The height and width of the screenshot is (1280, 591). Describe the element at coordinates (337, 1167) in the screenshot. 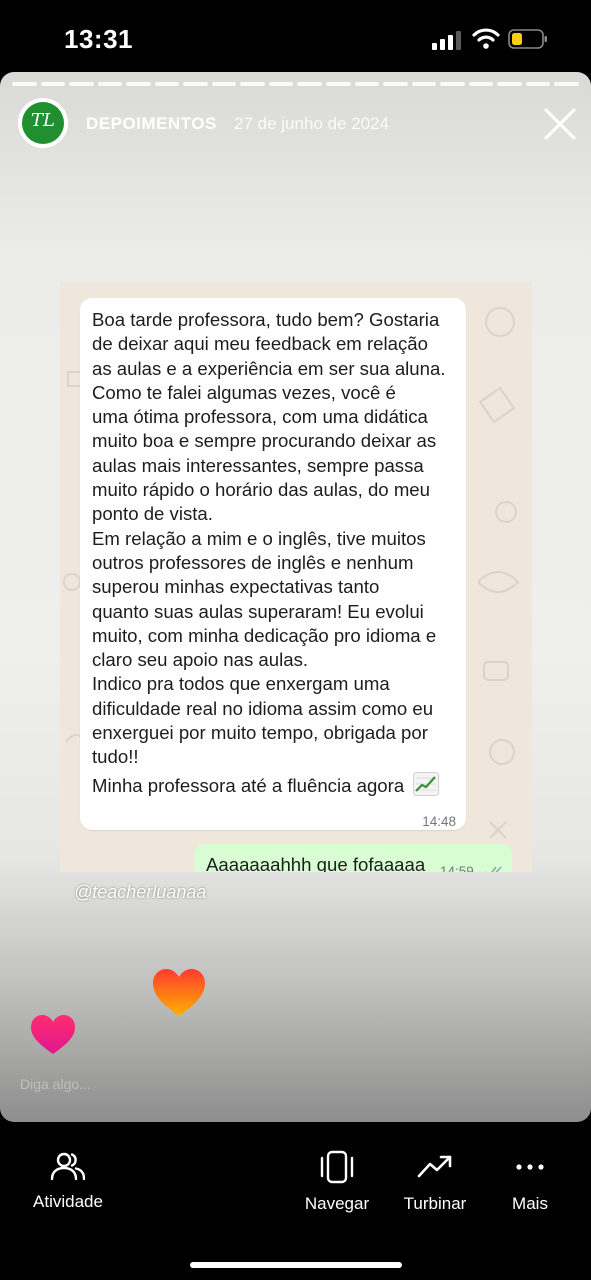

I see `carousel-icon` at that location.